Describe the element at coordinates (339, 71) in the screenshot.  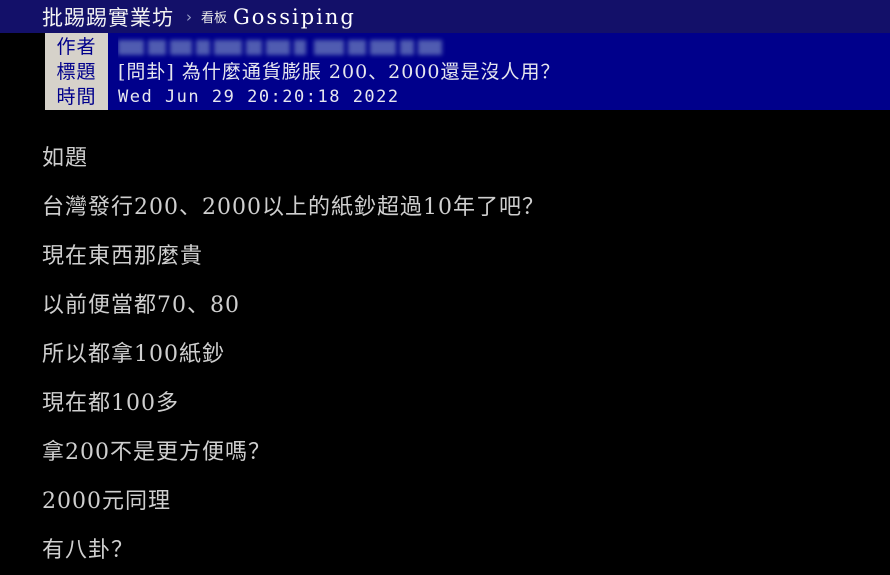
I see `title-value: [問卦] 為什麼通貨膨脹 200、2000還是沒人用？` at that location.